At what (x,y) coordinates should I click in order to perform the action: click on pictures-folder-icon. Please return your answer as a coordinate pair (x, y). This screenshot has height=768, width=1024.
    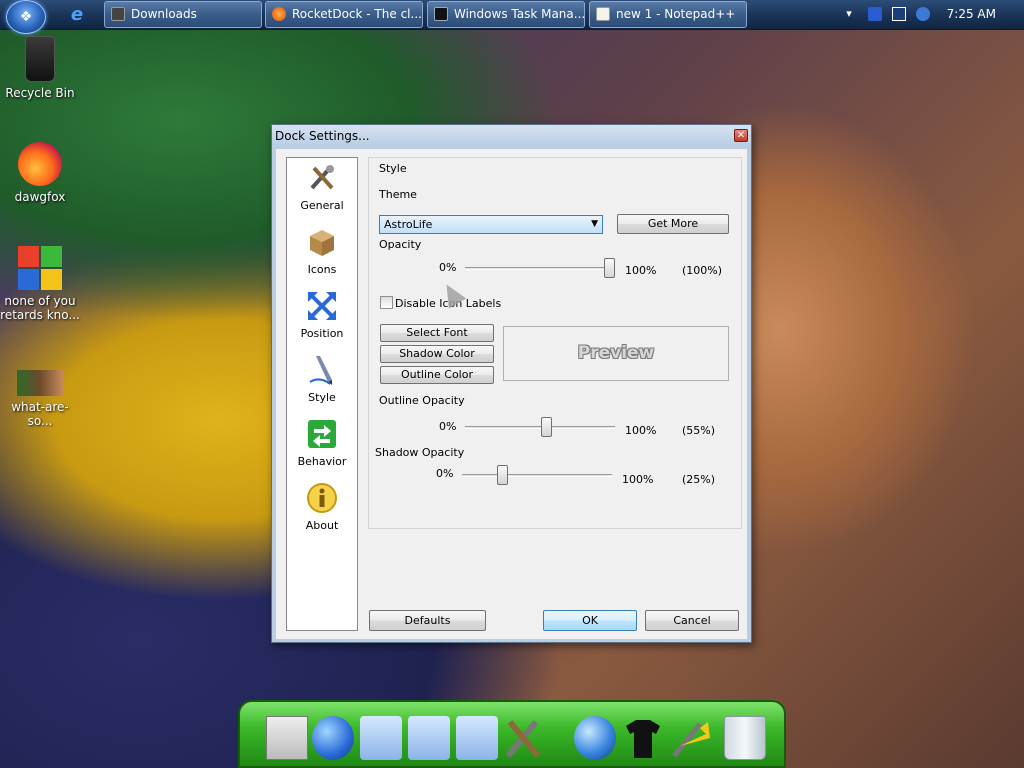
    Looking at the image, I should click on (477, 738).